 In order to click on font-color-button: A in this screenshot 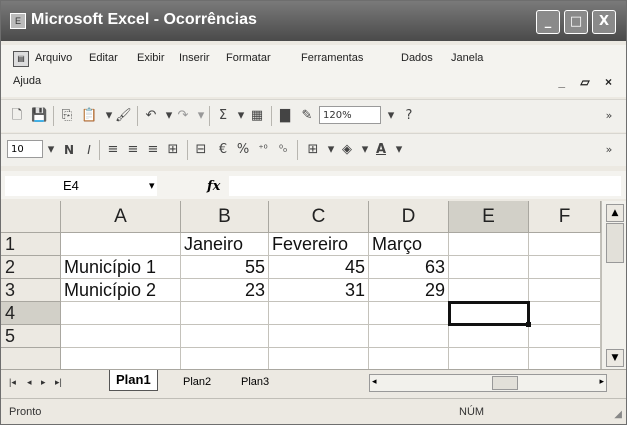, I will do `click(381, 150)`.